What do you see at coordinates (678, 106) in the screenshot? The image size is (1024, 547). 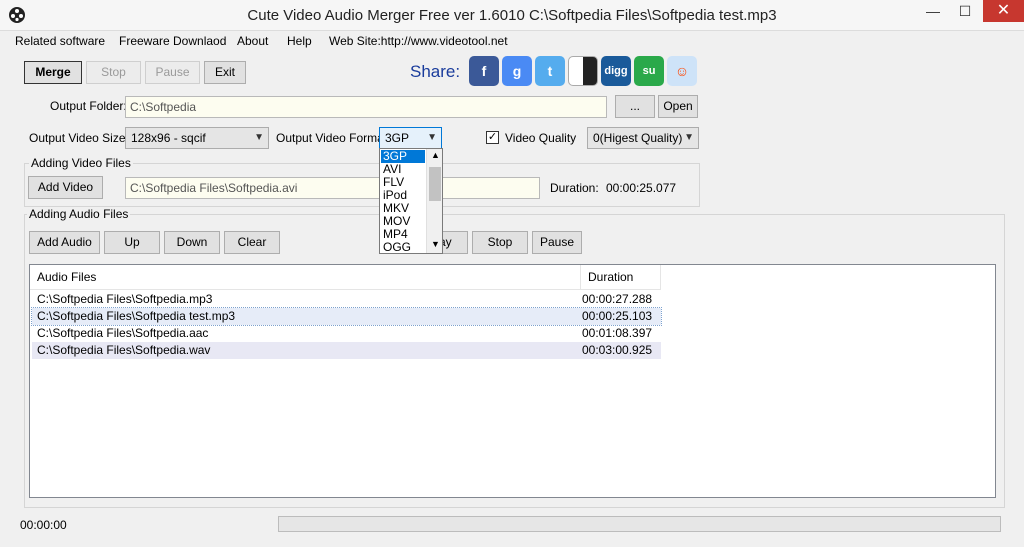 I see `open-folder-button: Open` at bounding box center [678, 106].